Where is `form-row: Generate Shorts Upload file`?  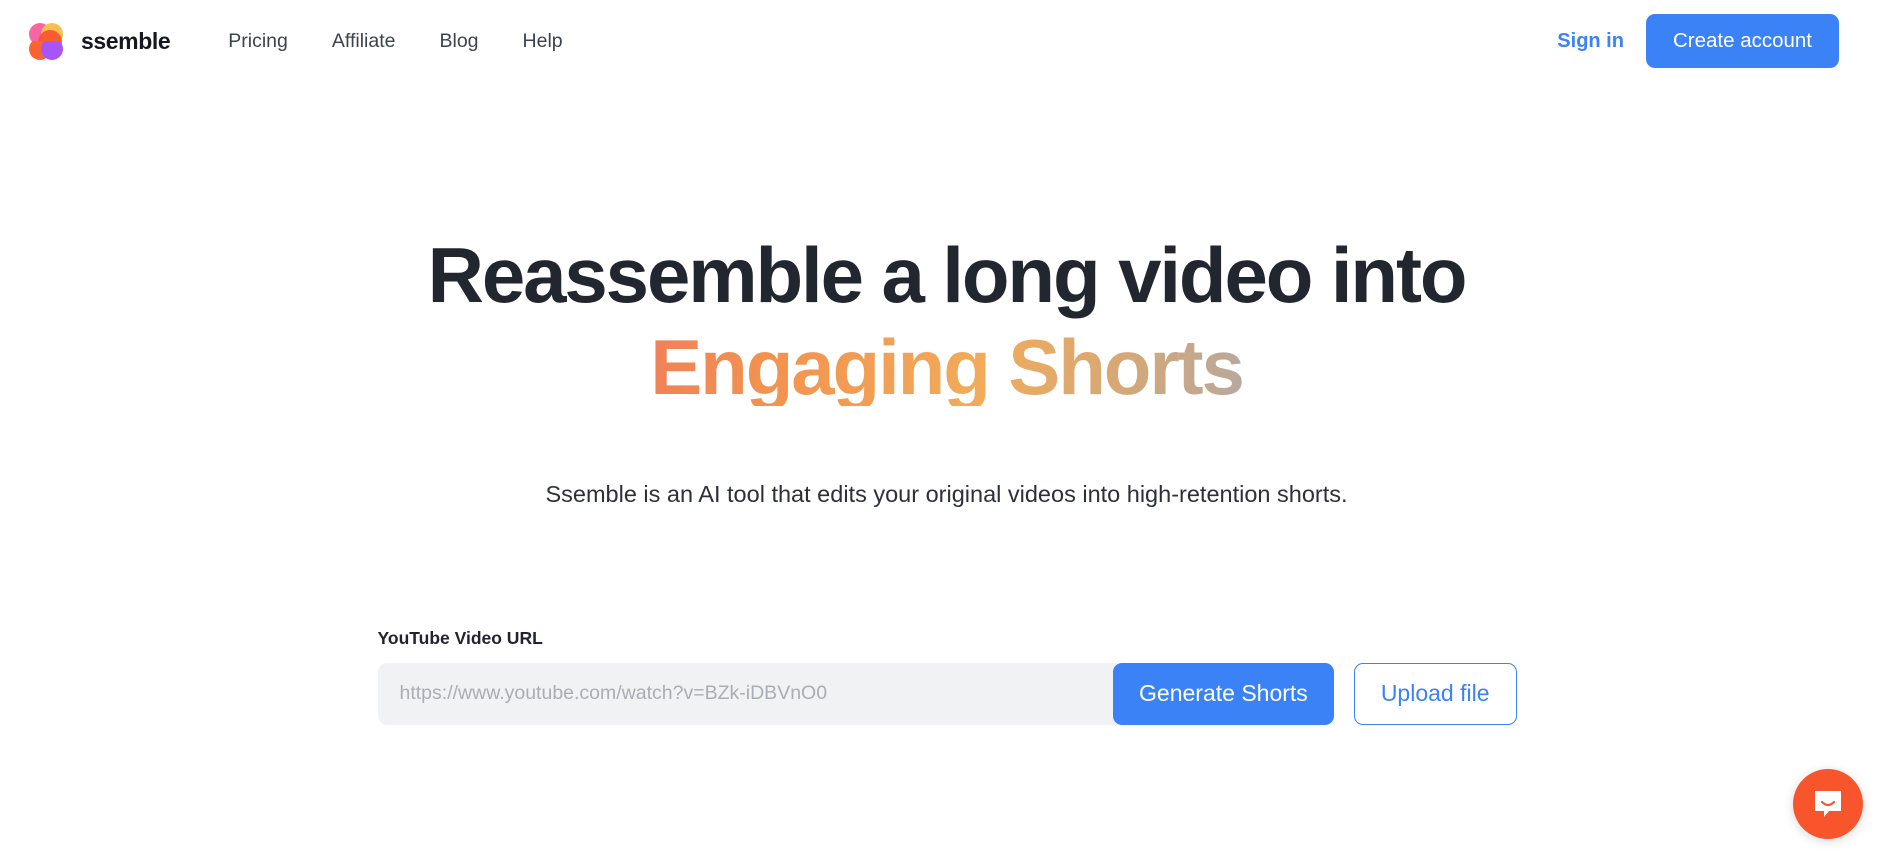 form-row: Generate Shorts Upload file is located at coordinates (947, 693).